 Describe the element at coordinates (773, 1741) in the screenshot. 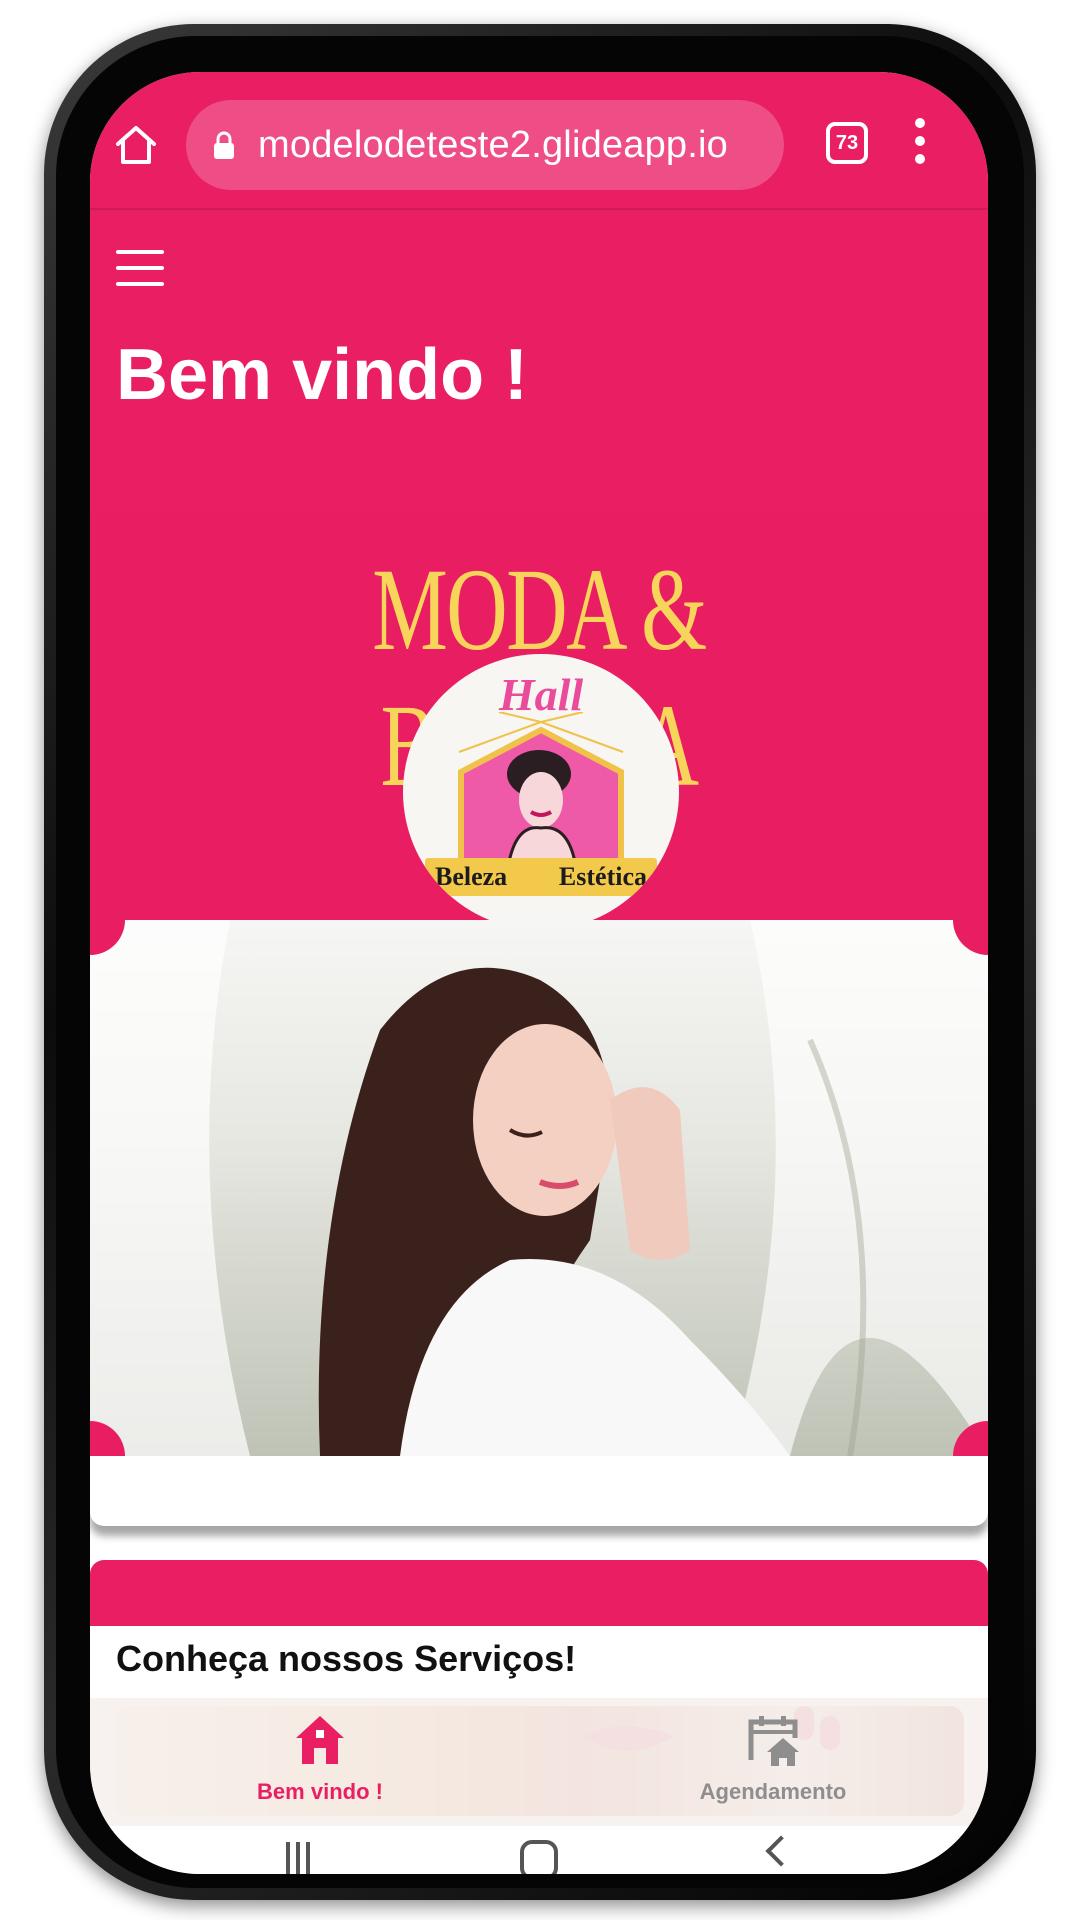

I see `calendar-home-icon` at that location.